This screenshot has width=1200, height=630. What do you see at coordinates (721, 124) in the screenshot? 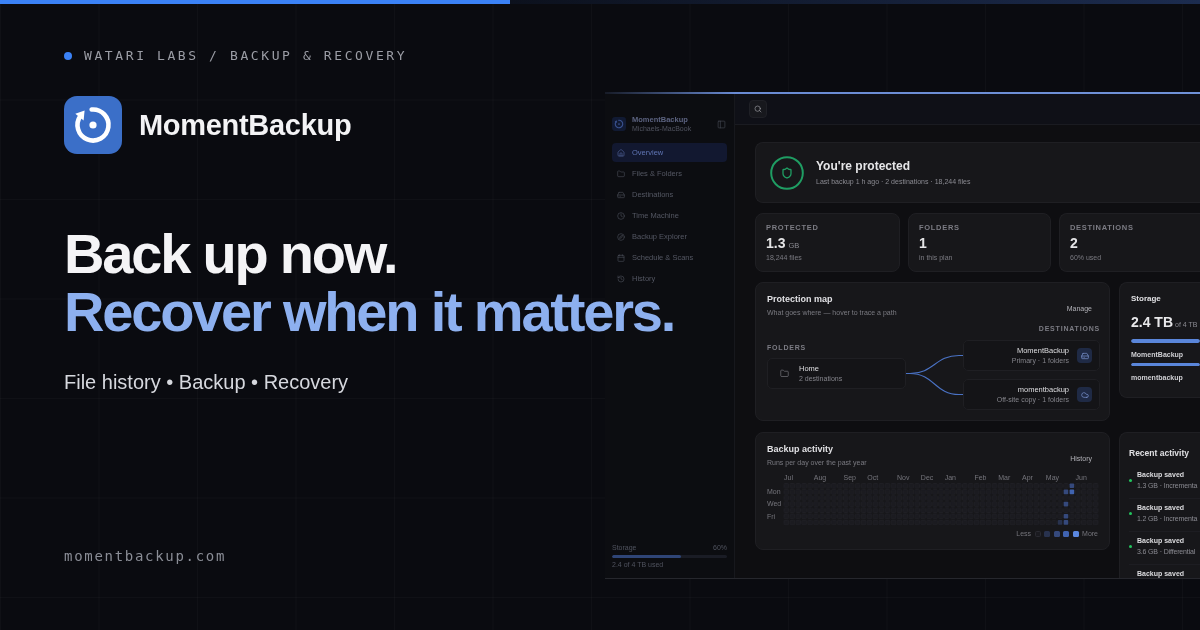
I see `panel-icon` at bounding box center [721, 124].